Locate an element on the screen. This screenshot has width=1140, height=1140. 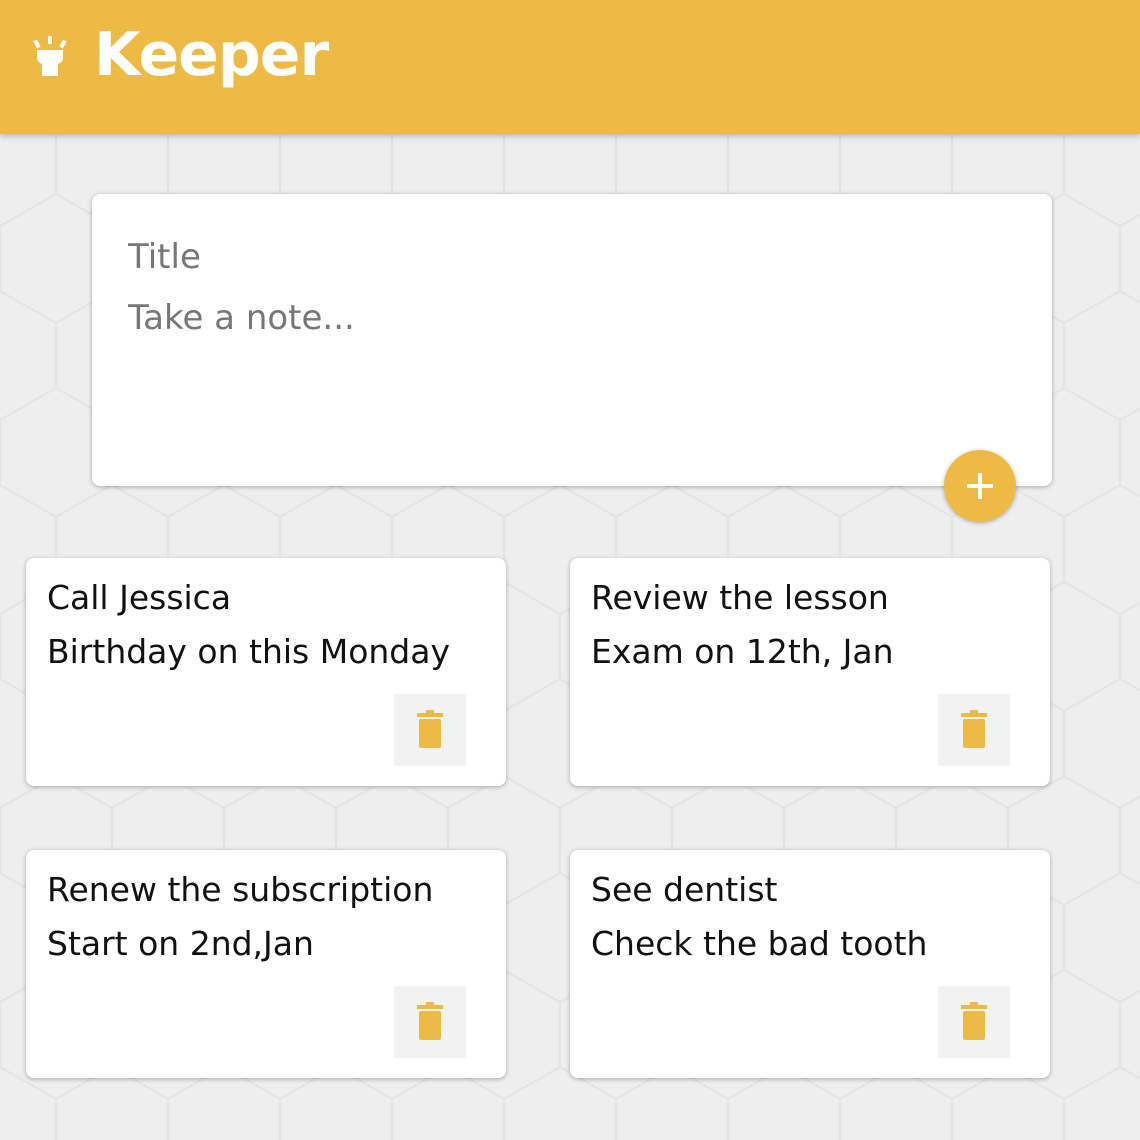
note-content: Exam on 12th, Jan is located at coordinates (742, 651).